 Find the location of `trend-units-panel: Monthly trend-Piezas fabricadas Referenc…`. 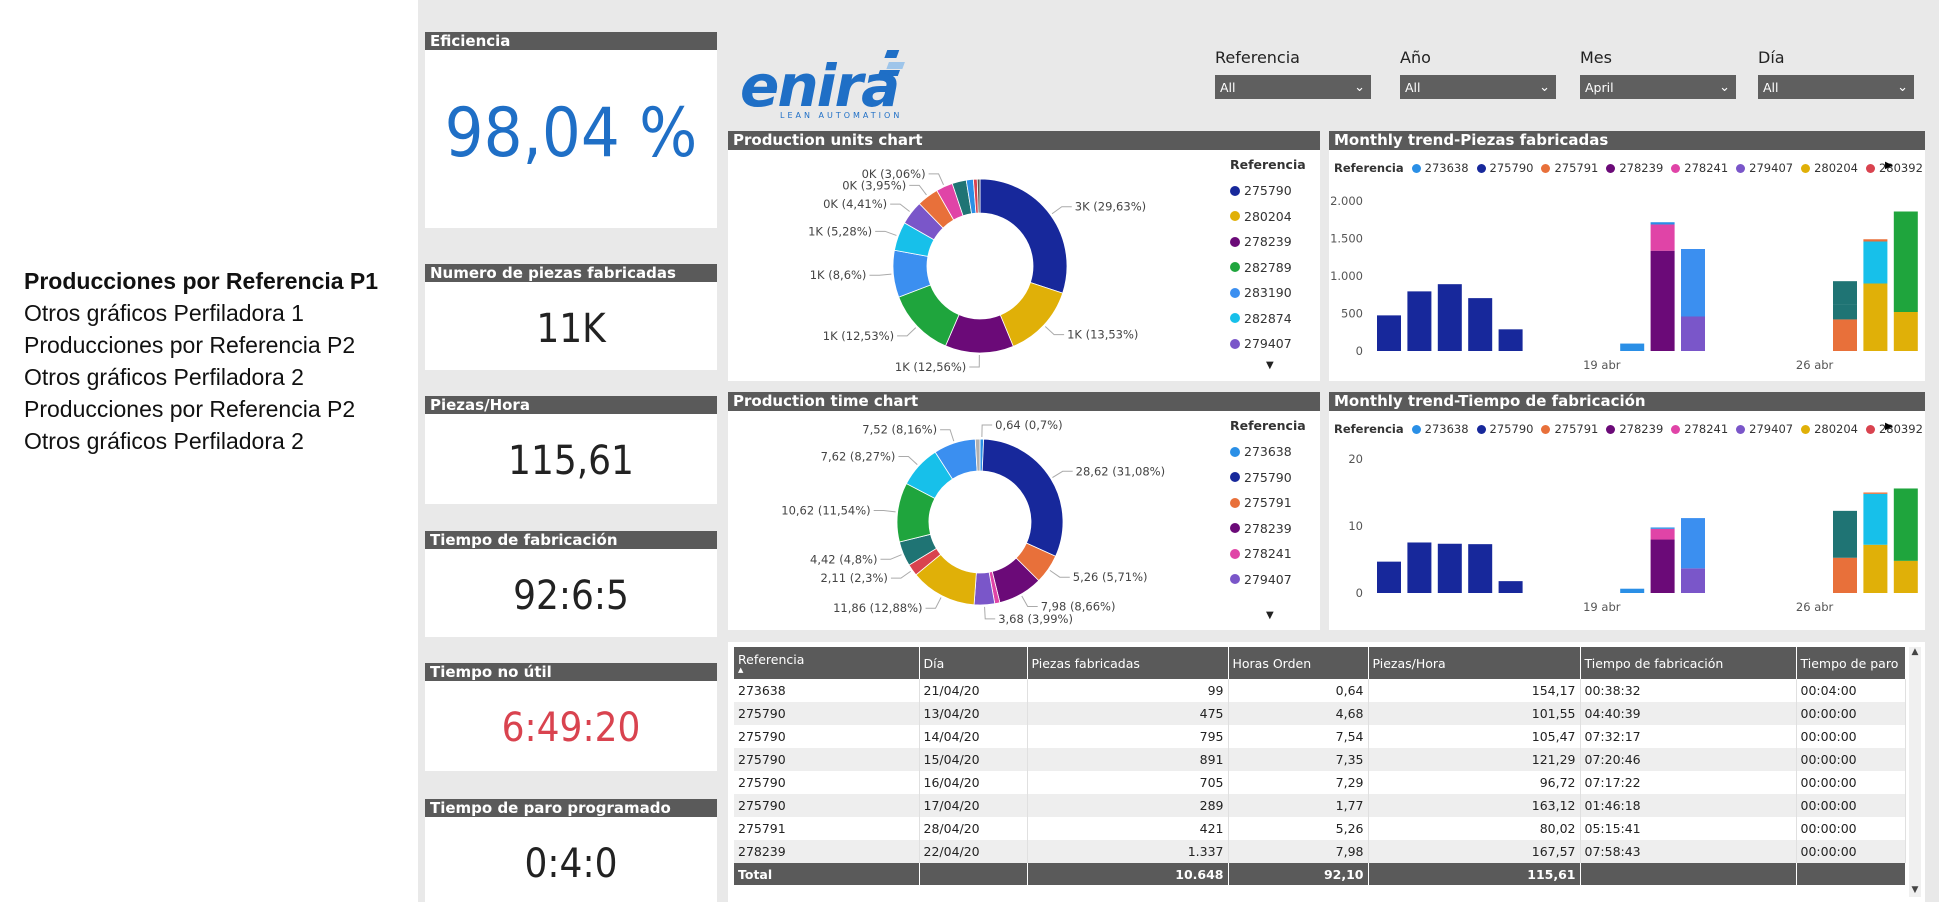

trend-units-panel: Monthly trend-Piezas fabricadas Referenc… is located at coordinates (1627, 256).